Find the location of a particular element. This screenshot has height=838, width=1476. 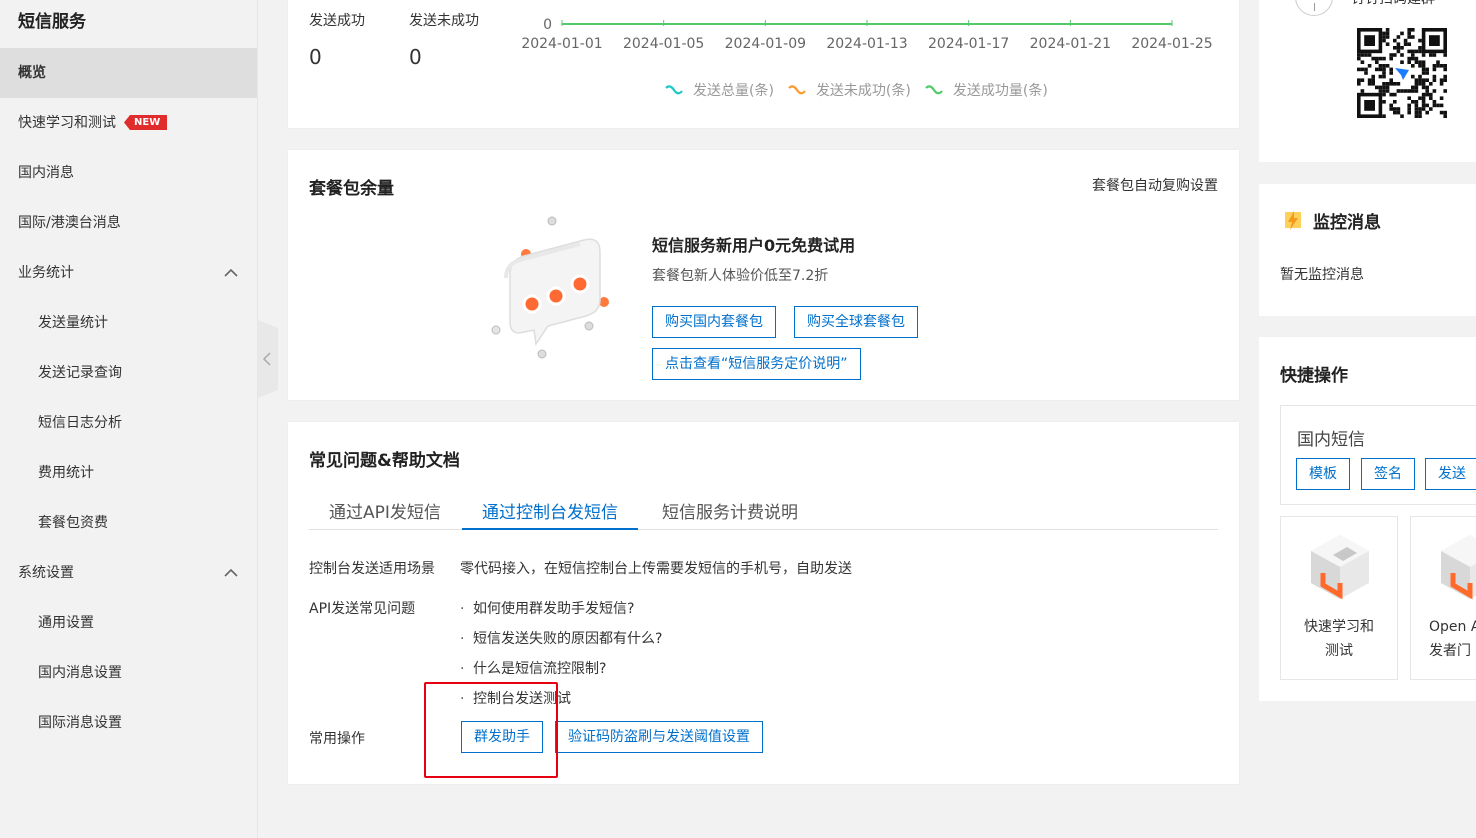

legend-label: 发送未成功(条) is located at coordinates (863, 91).